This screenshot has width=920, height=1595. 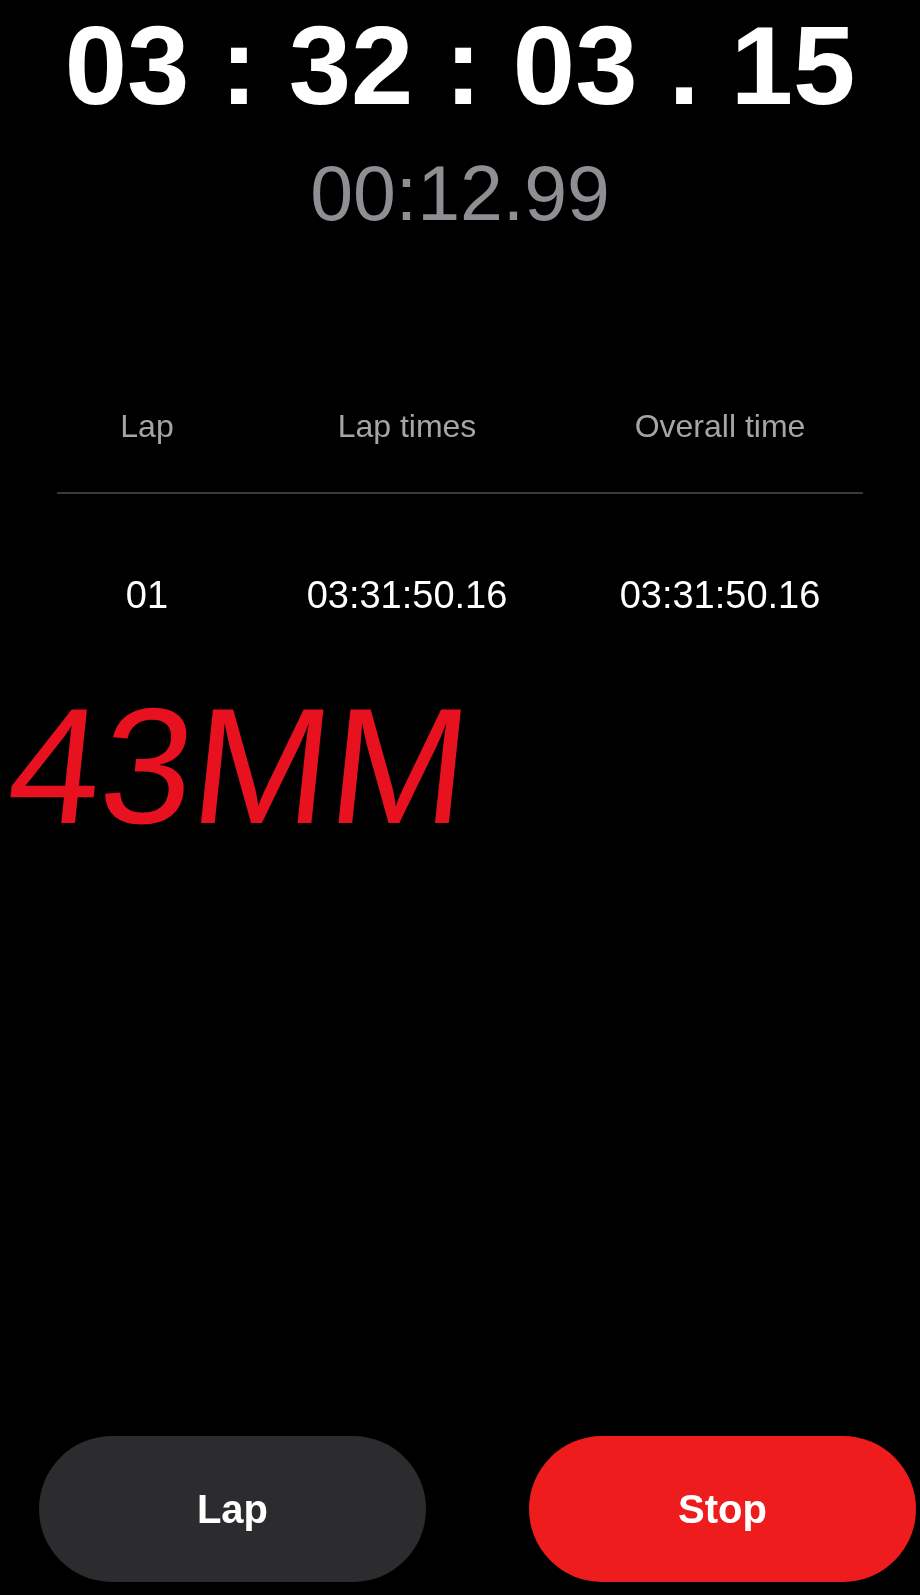 I want to click on column-header: Lap, so click(x=147, y=426).